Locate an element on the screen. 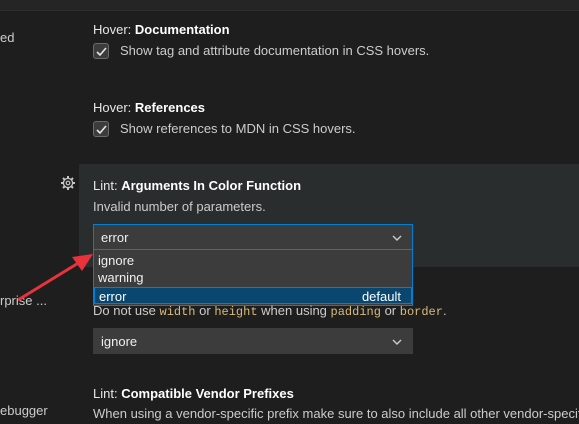 This screenshot has height=424, width=579. hover-references-checkbox is located at coordinates (101, 129).